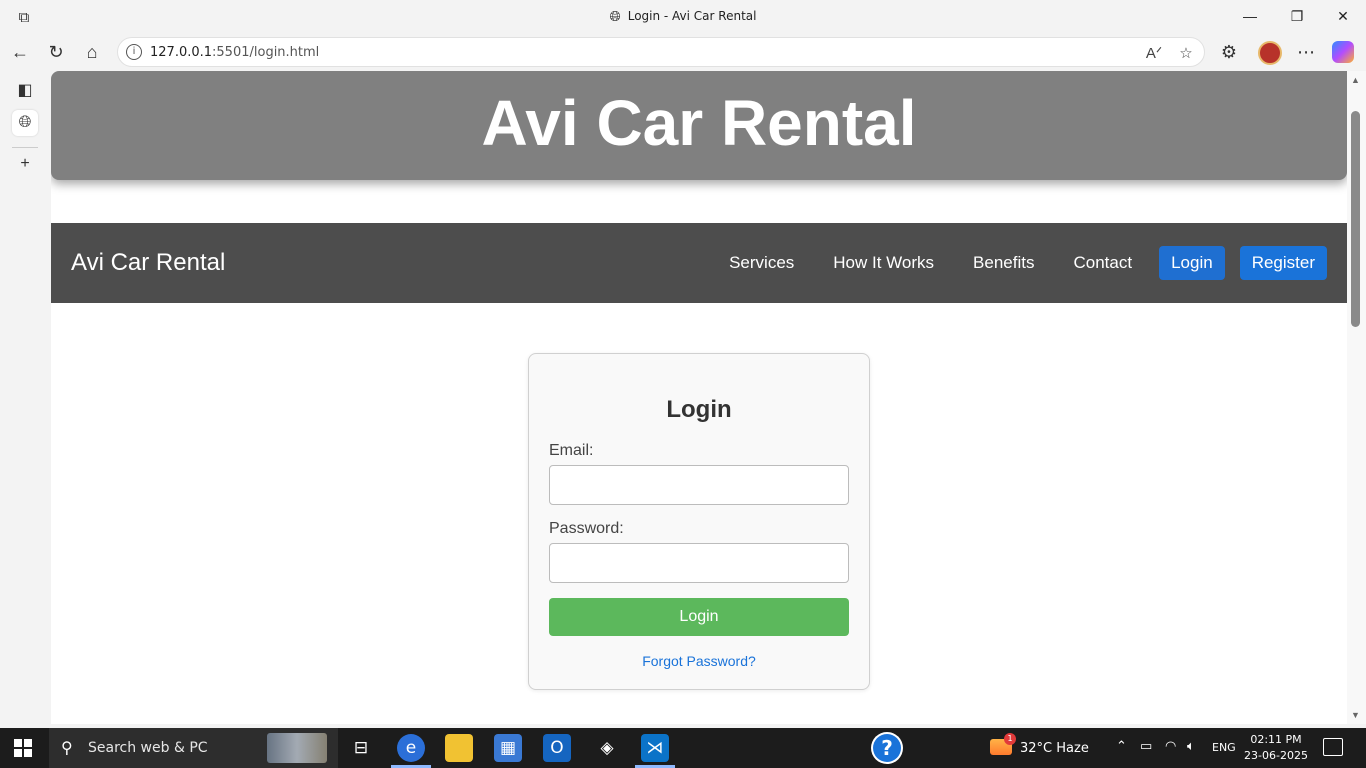 The height and width of the screenshot is (768, 1366). I want to click on hero-title: Avi Car Rental, so click(699, 123).